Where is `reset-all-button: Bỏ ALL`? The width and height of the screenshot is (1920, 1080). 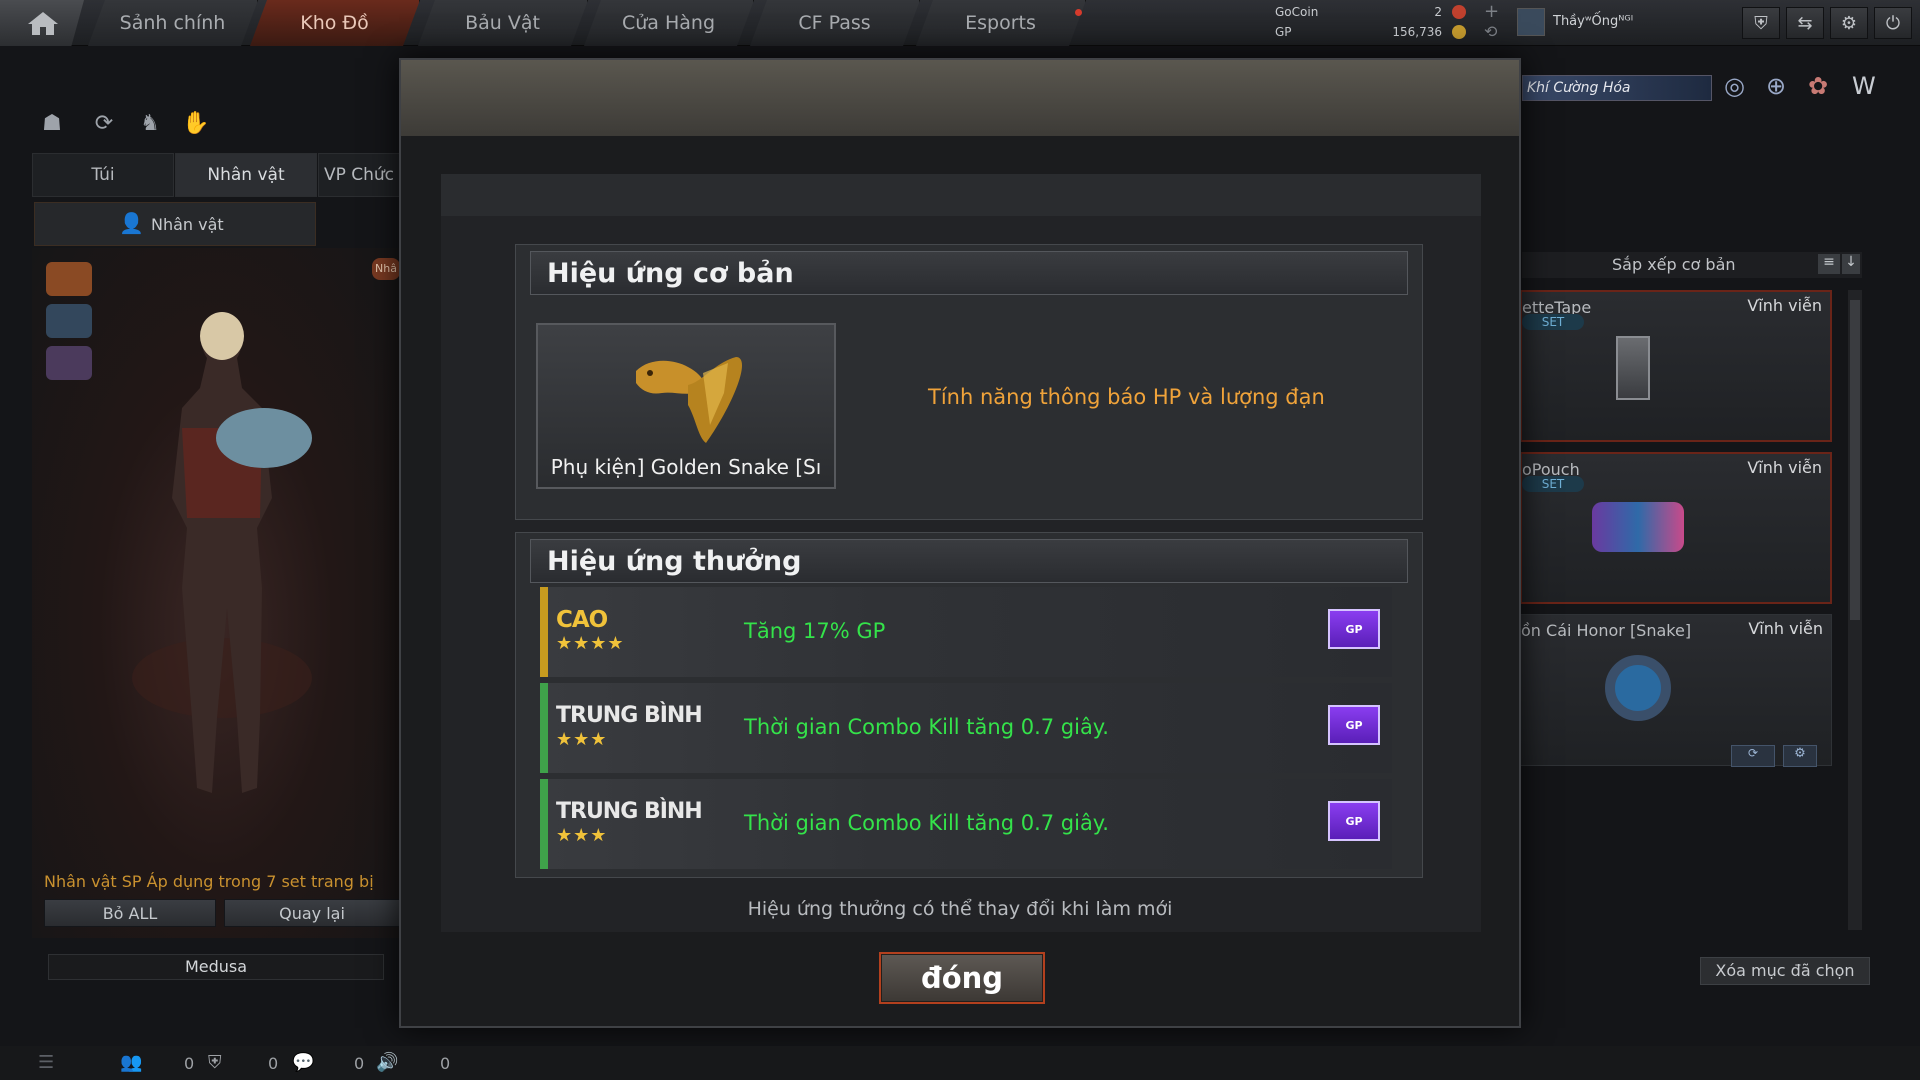 reset-all-button: Bỏ ALL is located at coordinates (130, 913).